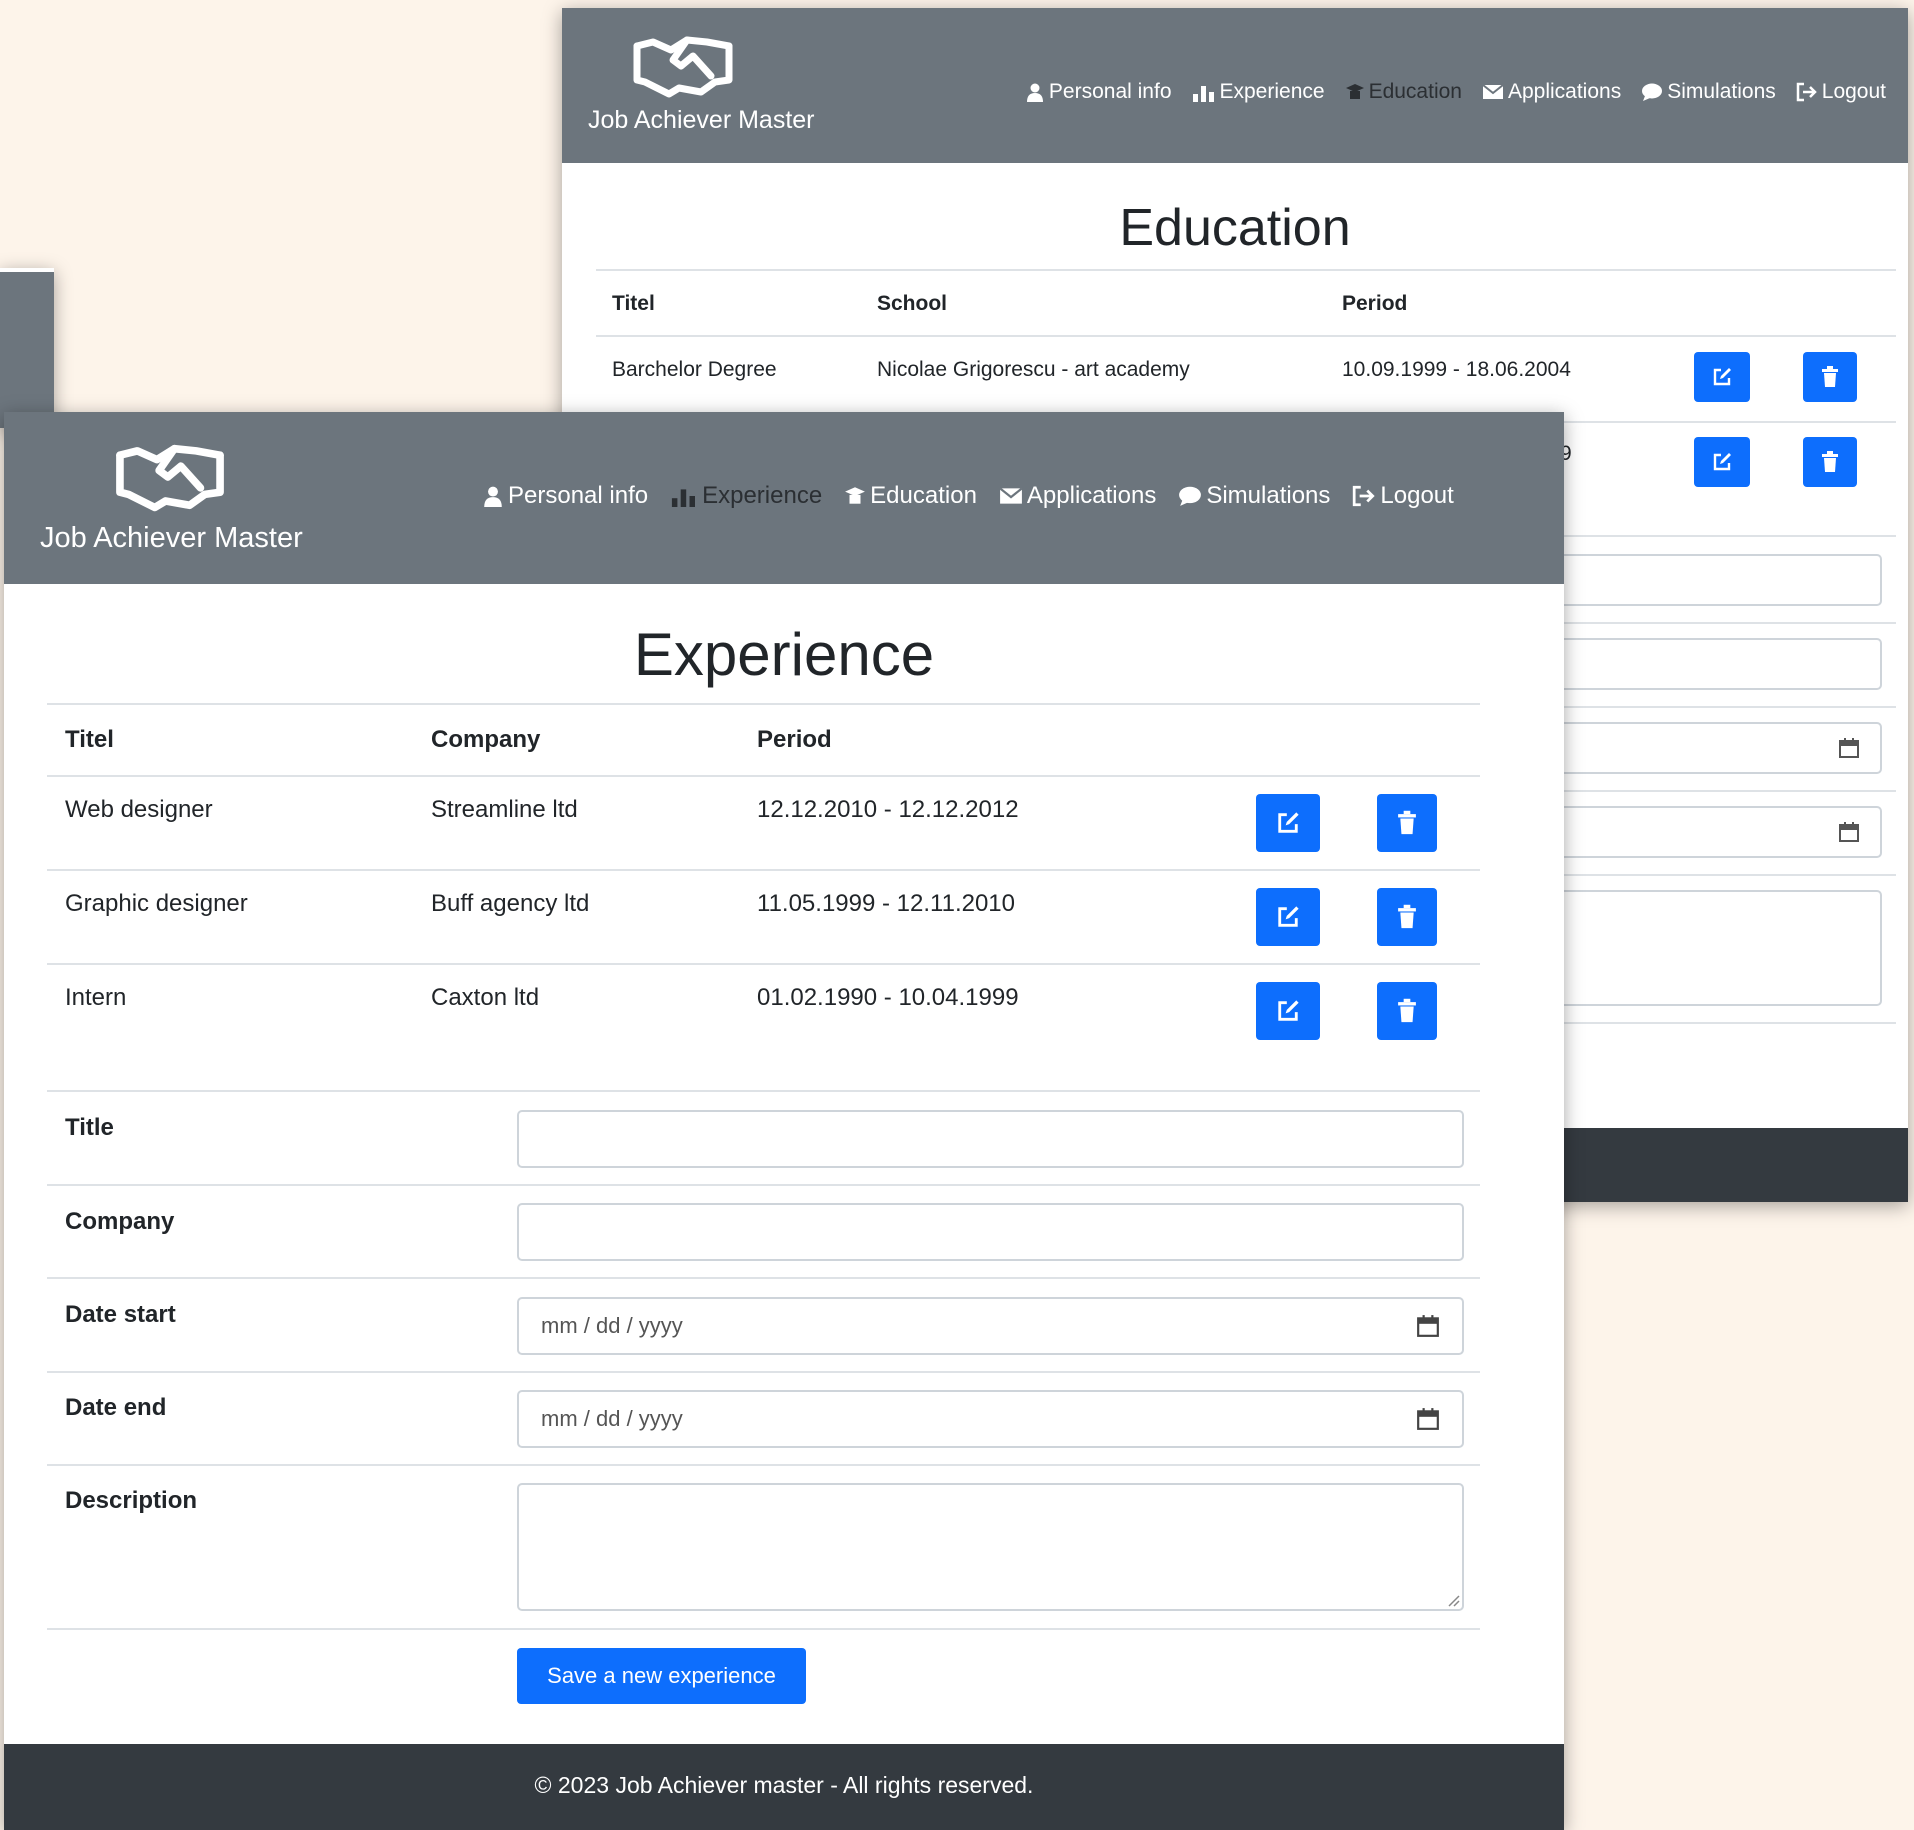  What do you see at coordinates (888, 997) in the screenshot?
I see `experience-period: 01.02.1990 - 10.04.1999` at bounding box center [888, 997].